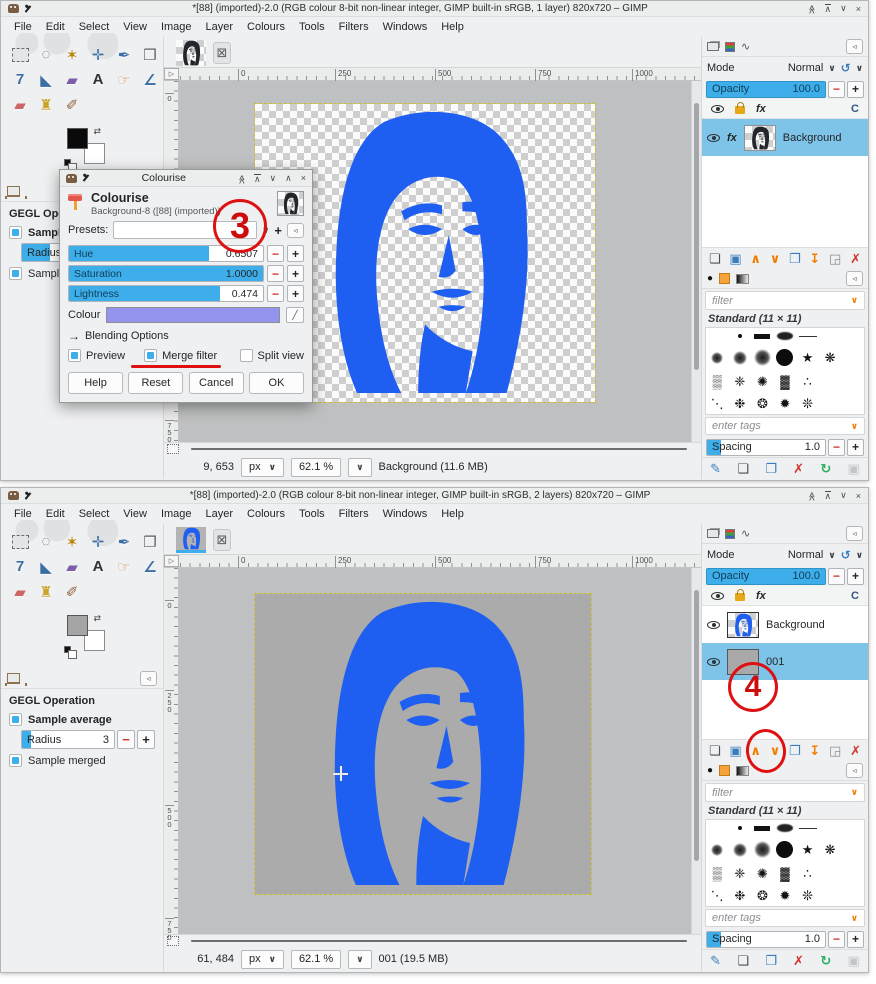 Image resolution: width=876 pixels, height=984 pixels. I want to click on brushes-tab-icon: ●, so click(710, 278).